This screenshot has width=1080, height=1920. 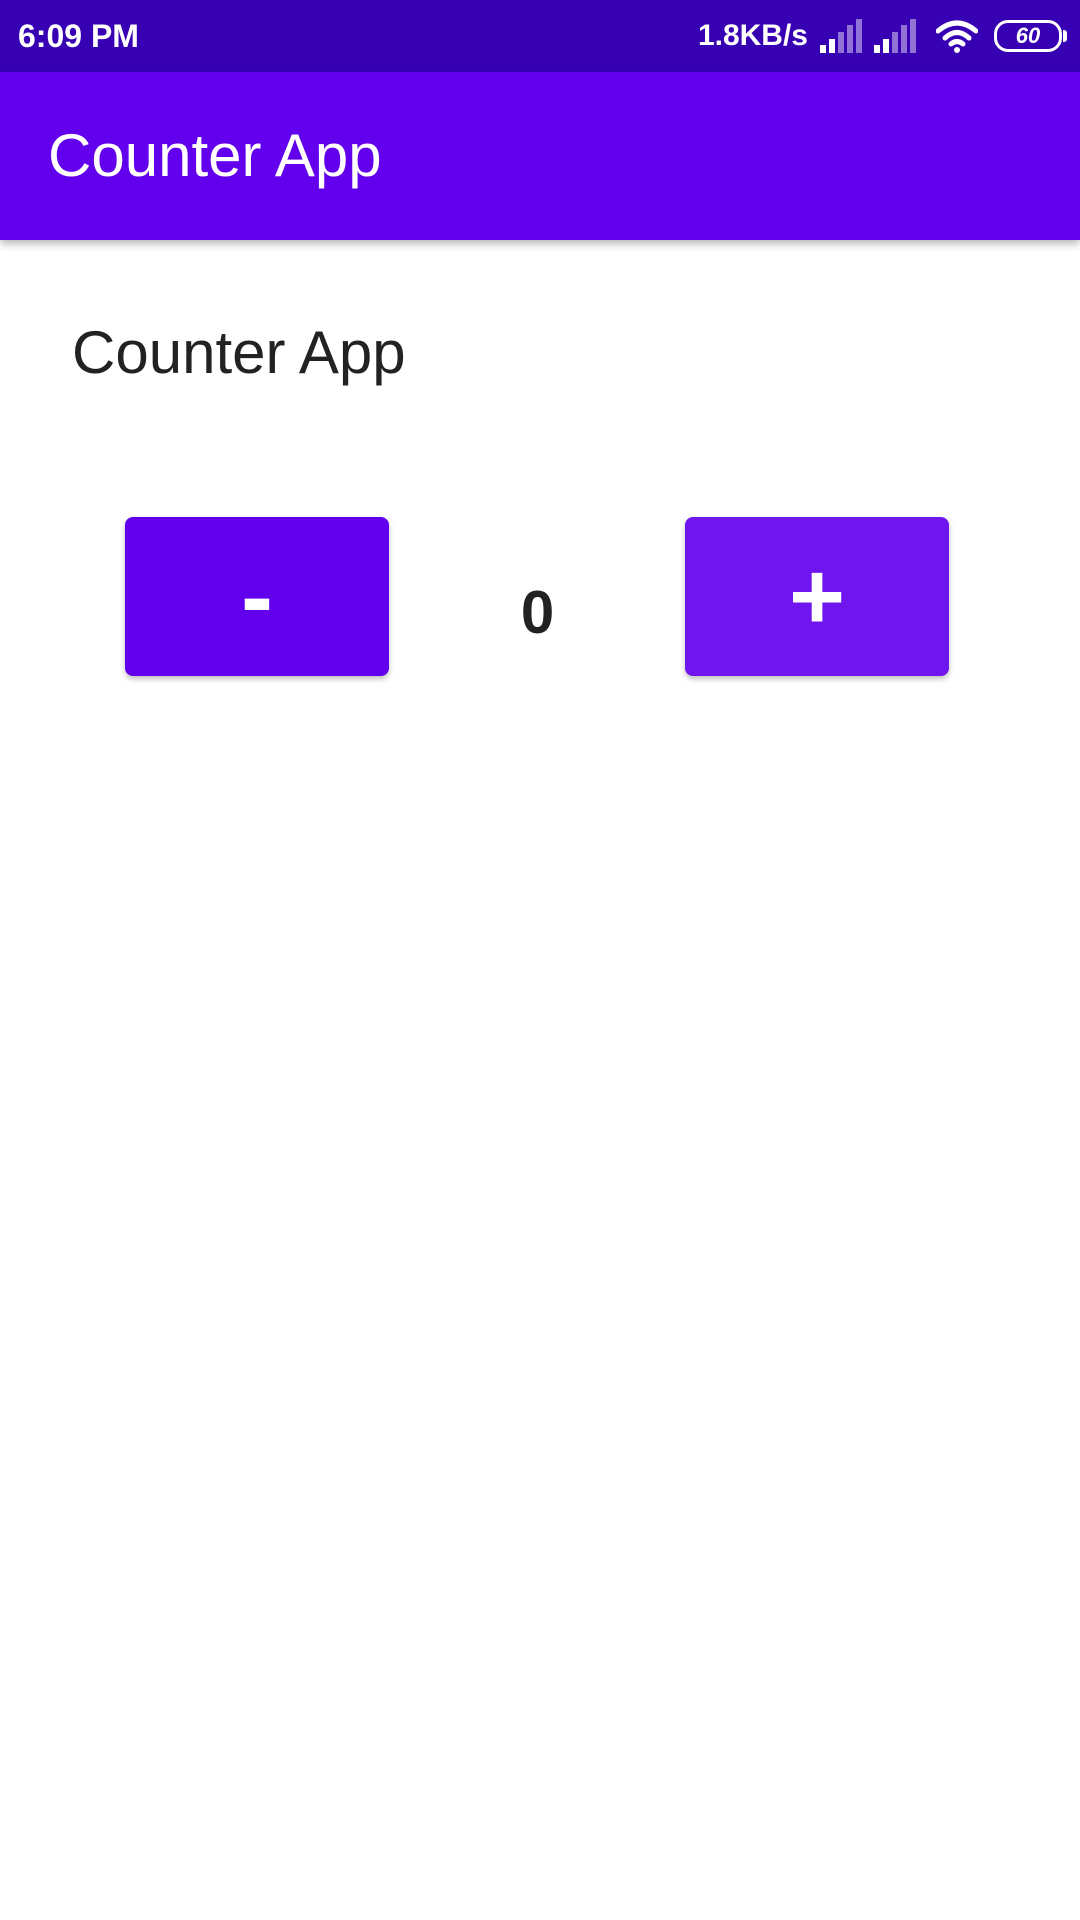 I want to click on app-bar: Counter App, so click(x=540, y=156).